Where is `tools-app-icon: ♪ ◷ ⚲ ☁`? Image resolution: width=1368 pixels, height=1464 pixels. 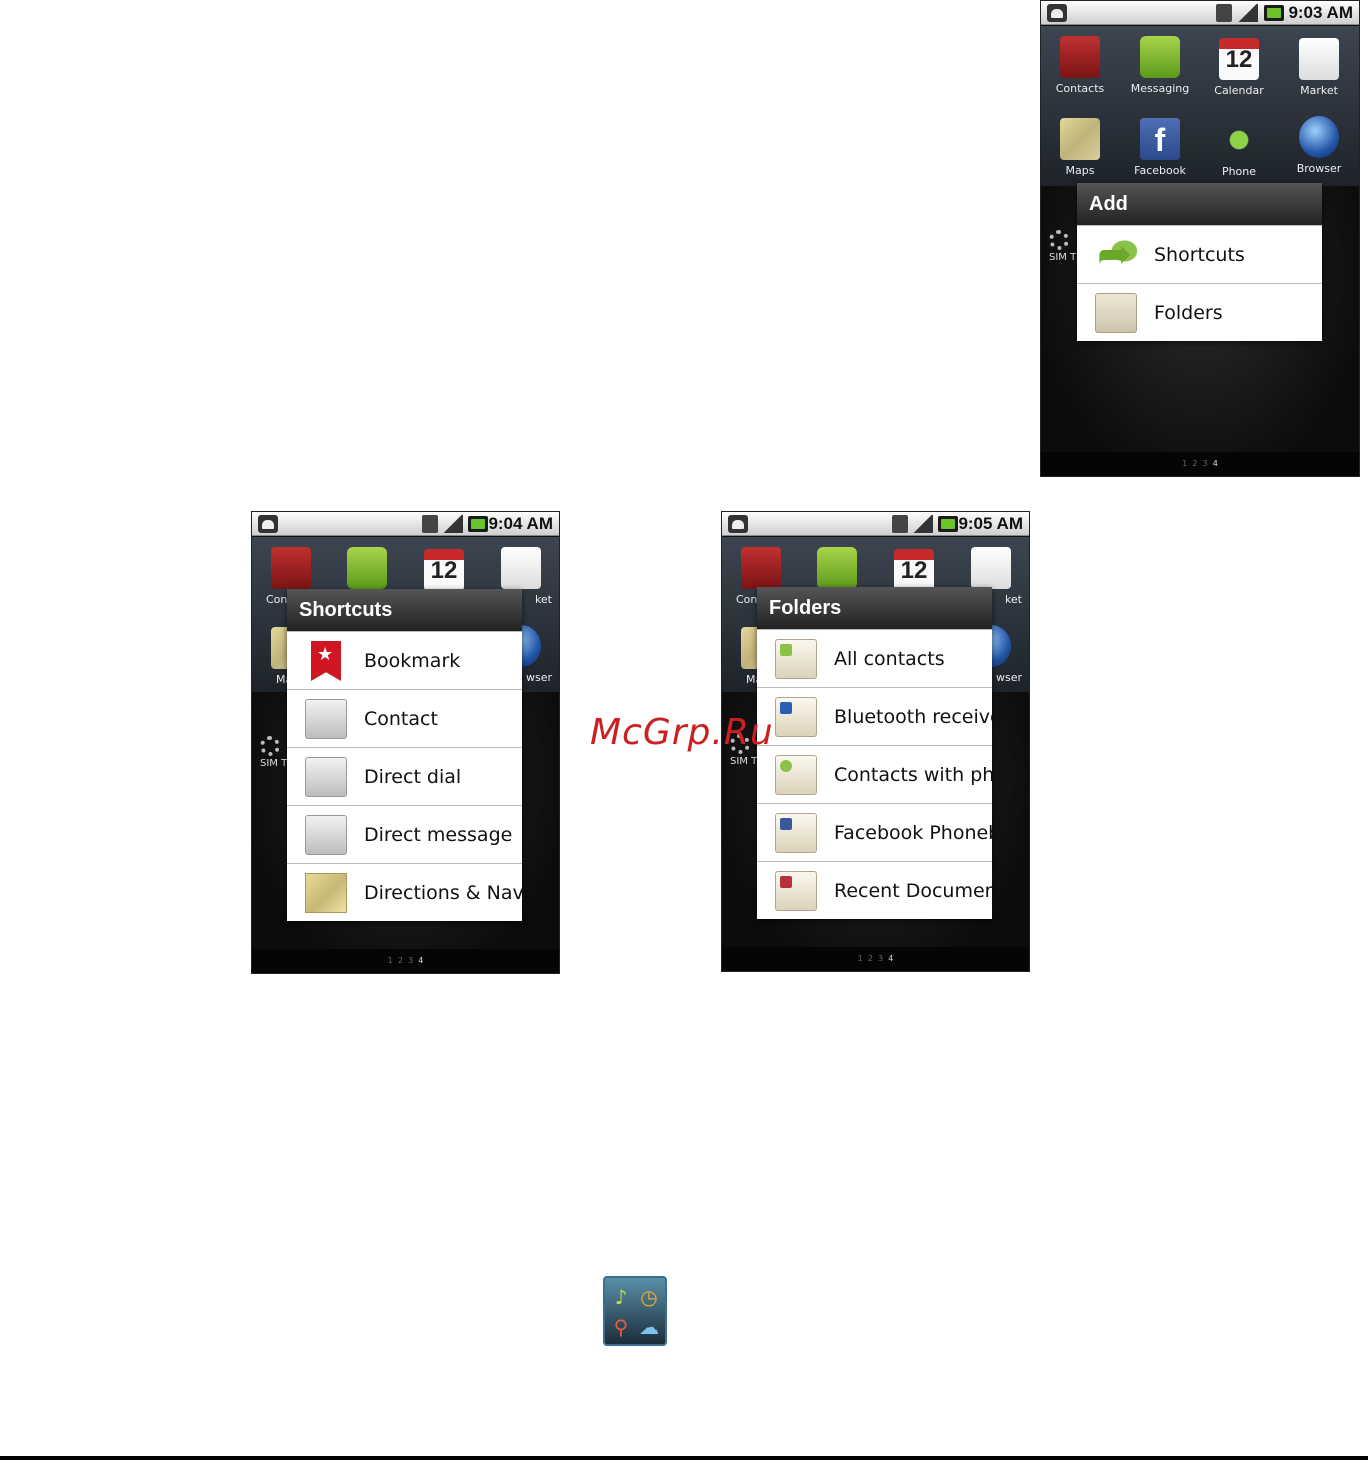 tools-app-icon: ♪ ◷ ⚲ ☁ is located at coordinates (635, 1311).